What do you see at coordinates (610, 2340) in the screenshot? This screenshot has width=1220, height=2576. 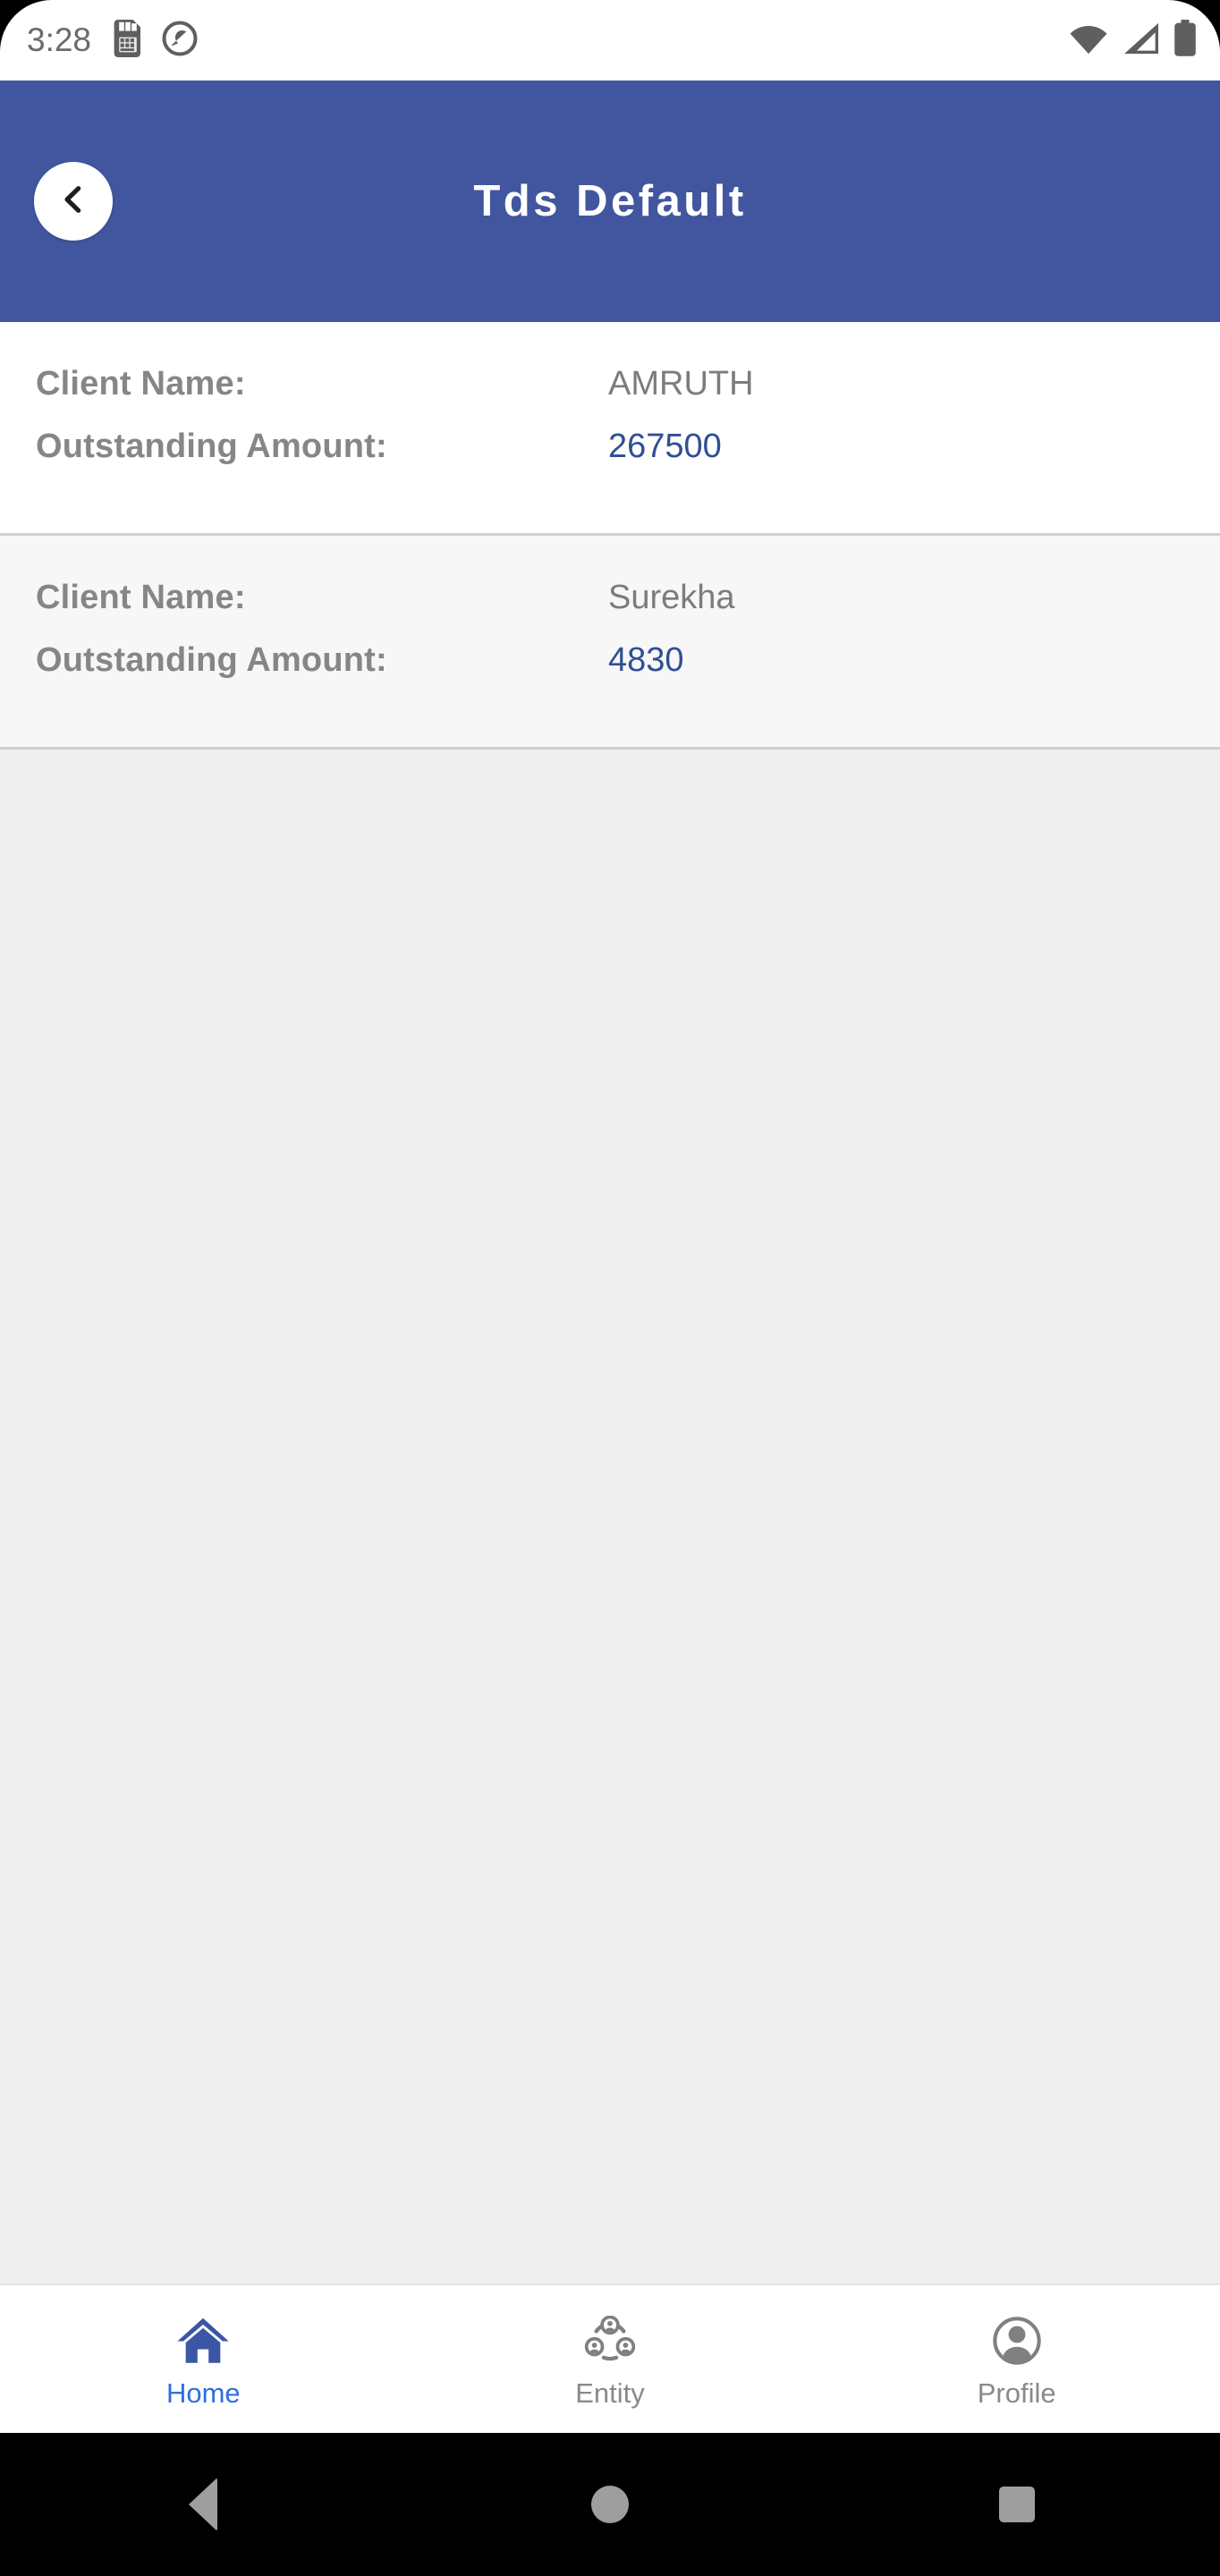 I see `group-icon` at bounding box center [610, 2340].